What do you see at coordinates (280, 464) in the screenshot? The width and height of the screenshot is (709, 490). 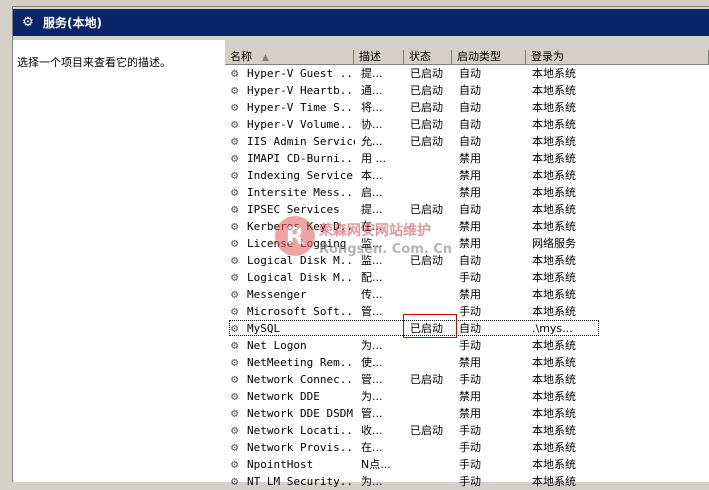 I see `service-name: NpointHost` at bounding box center [280, 464].